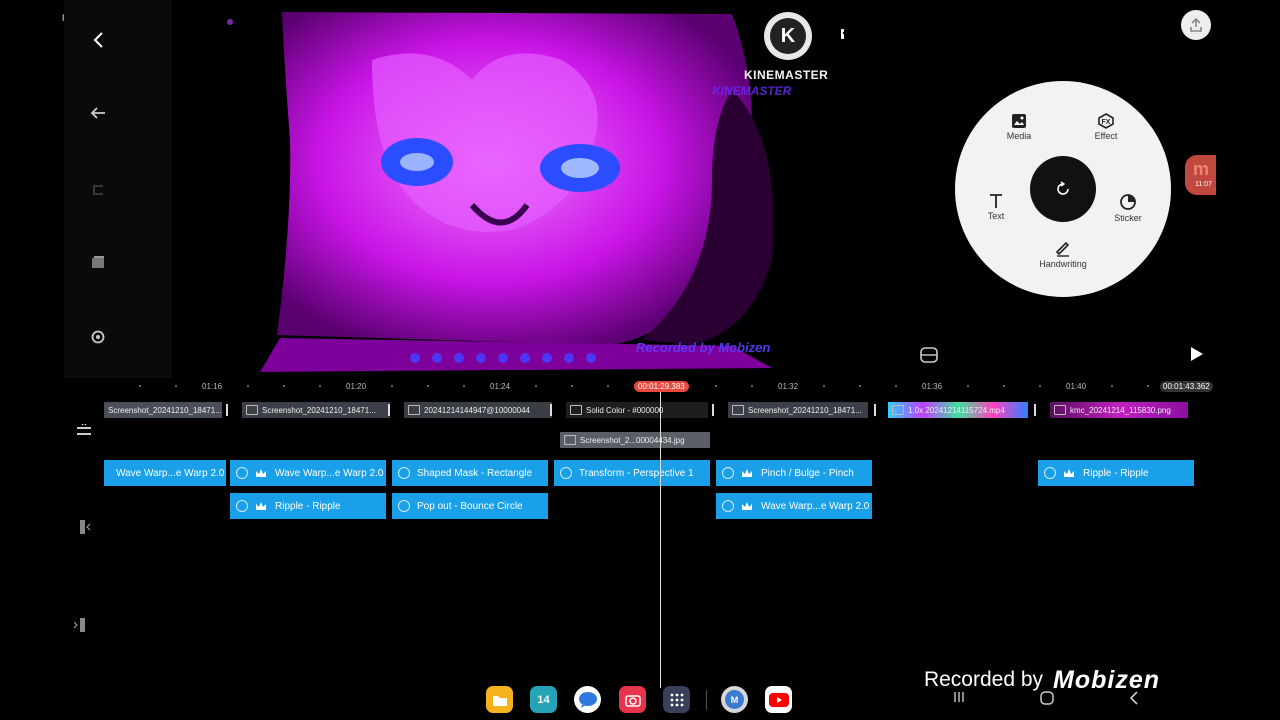 This screenshot has width=1280, height=720. Describe the element at coordinates (1063, 264) in the screenshot. I see `handwriting-label: Handwriting` at that location.